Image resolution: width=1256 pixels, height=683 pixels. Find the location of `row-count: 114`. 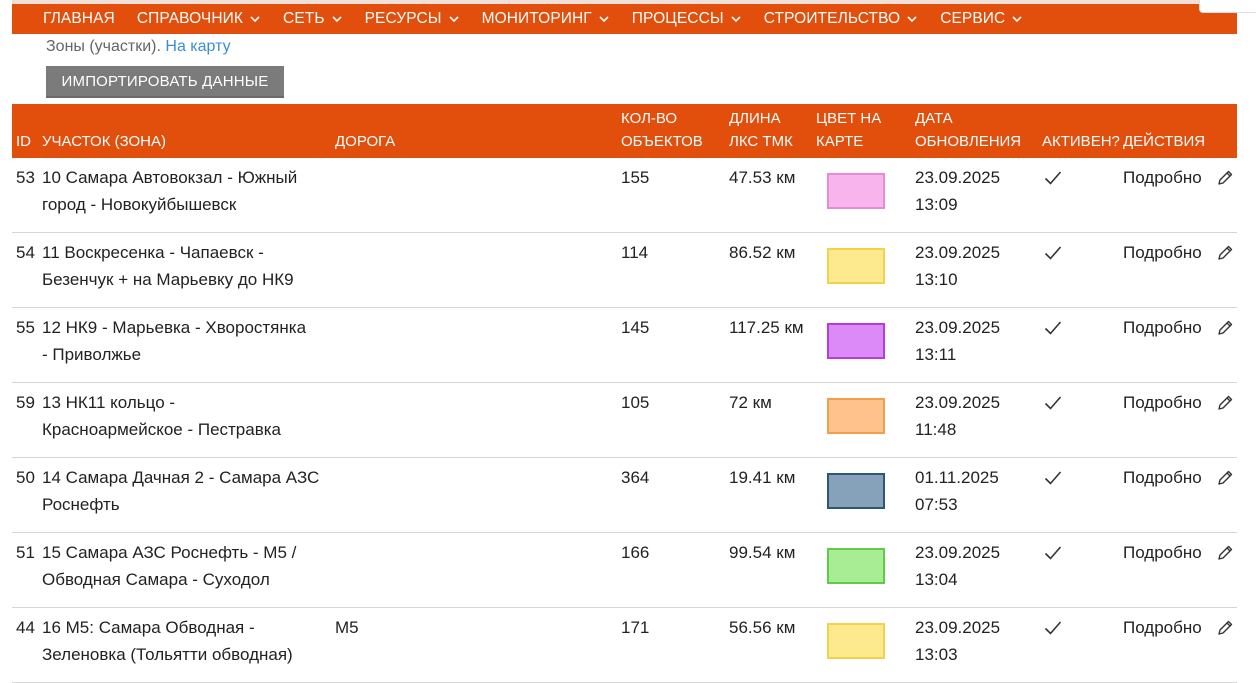

row-count: 114 is located at coordinates (635, 252).